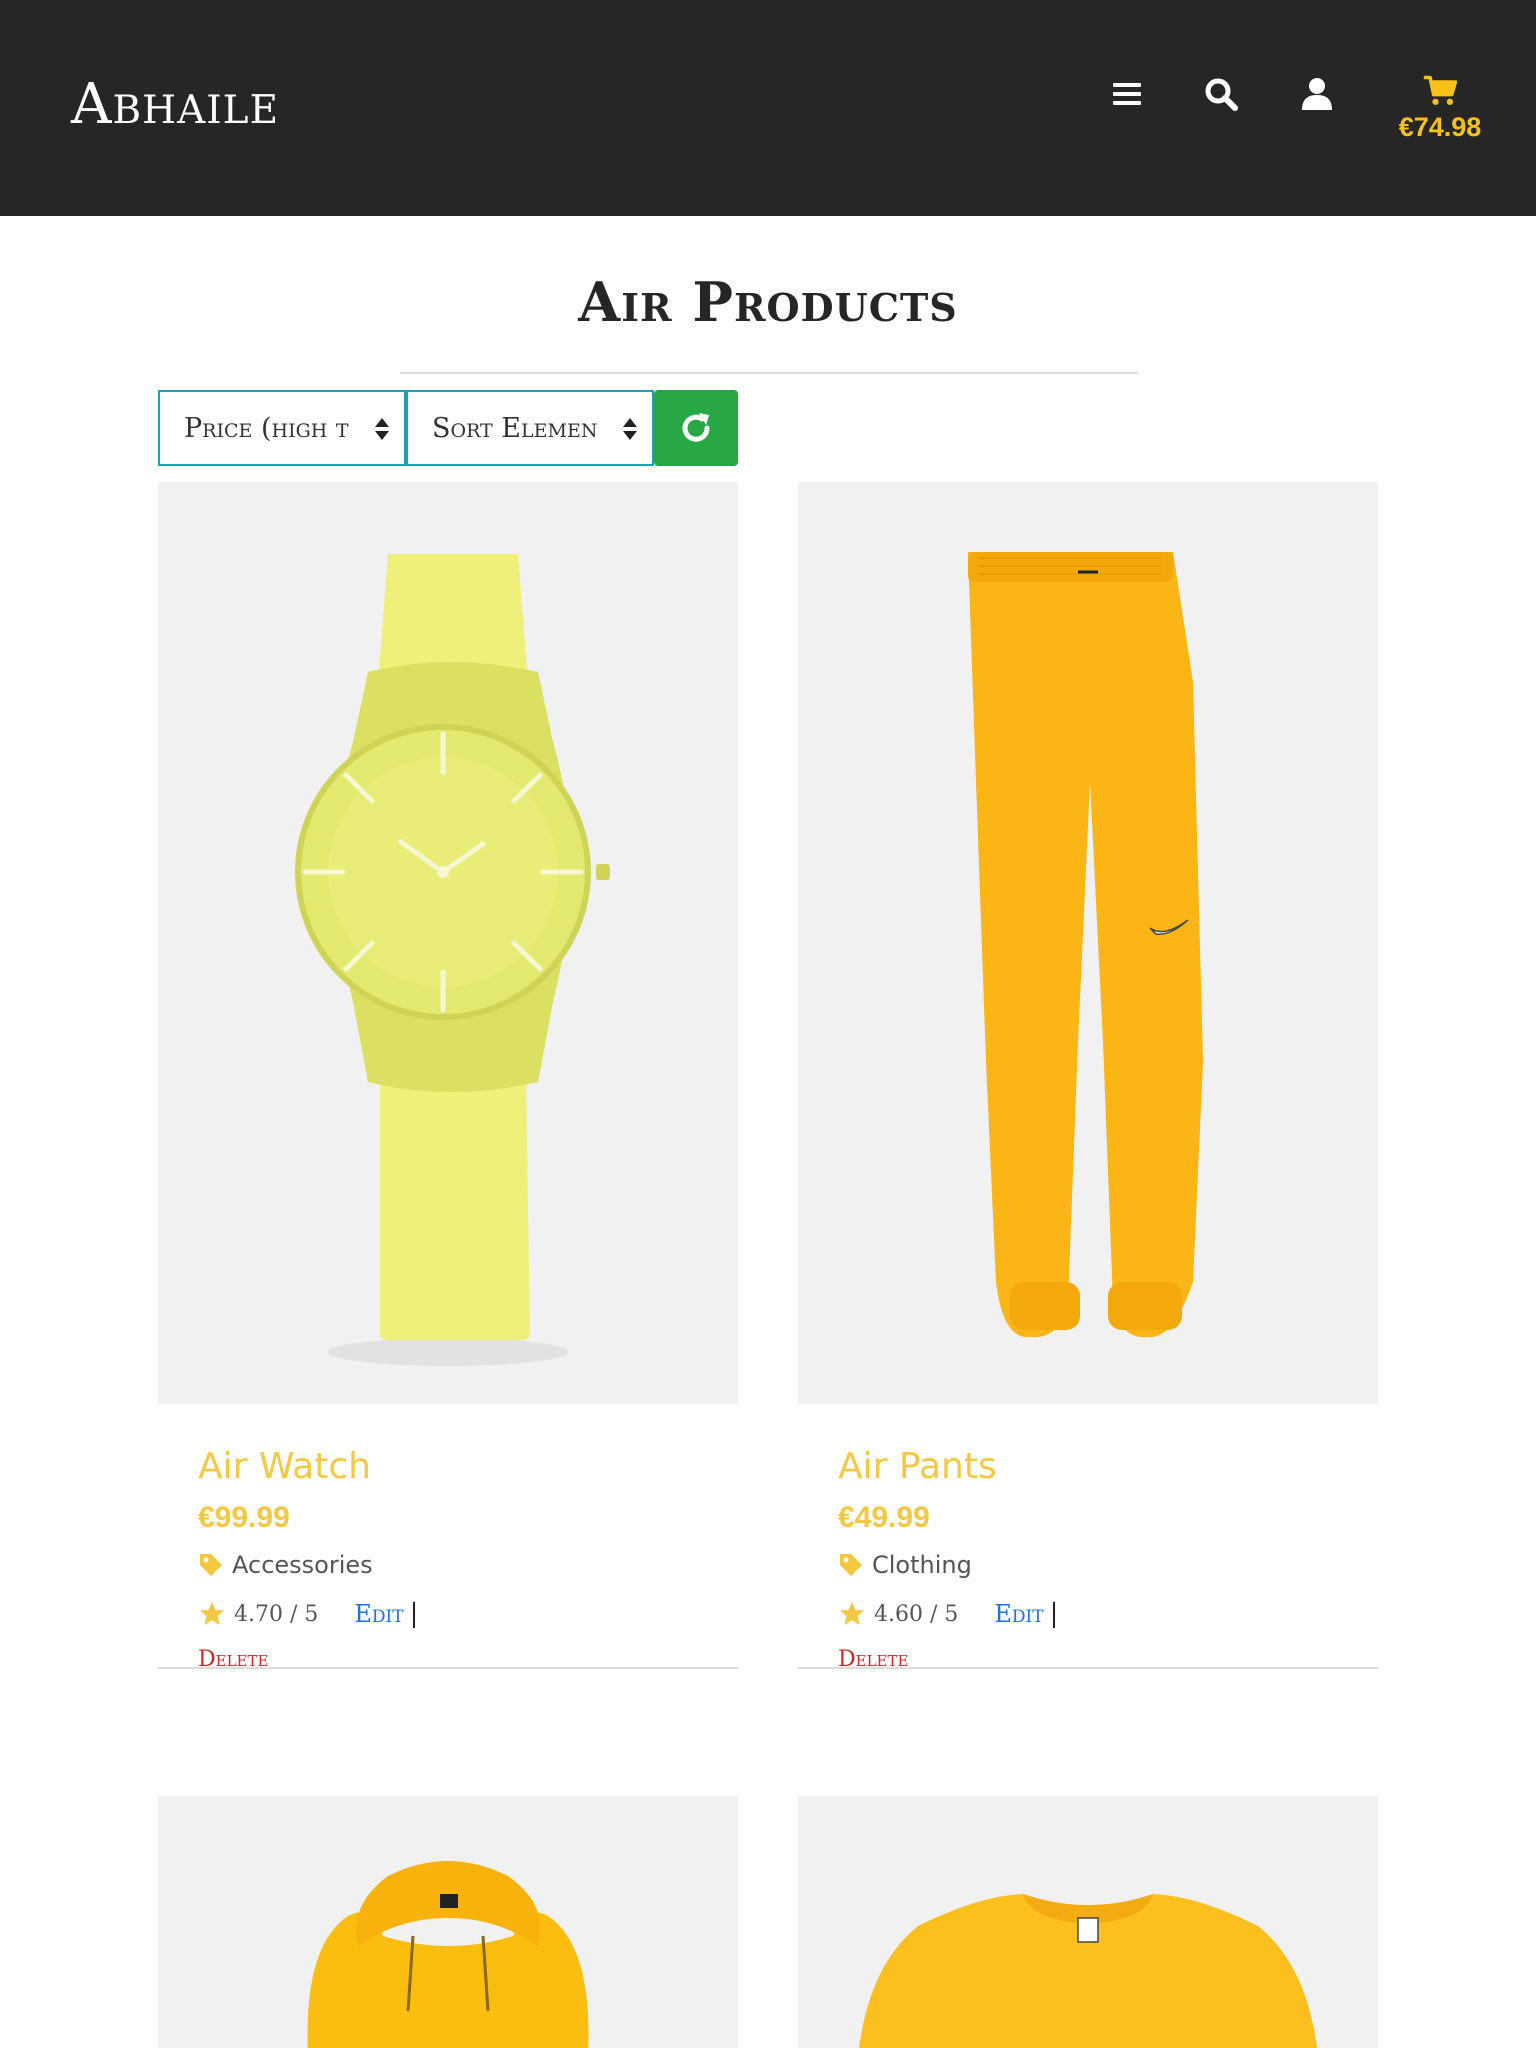  I want to click on sort-elements-select: Sort Elemen, so click(530, 428).